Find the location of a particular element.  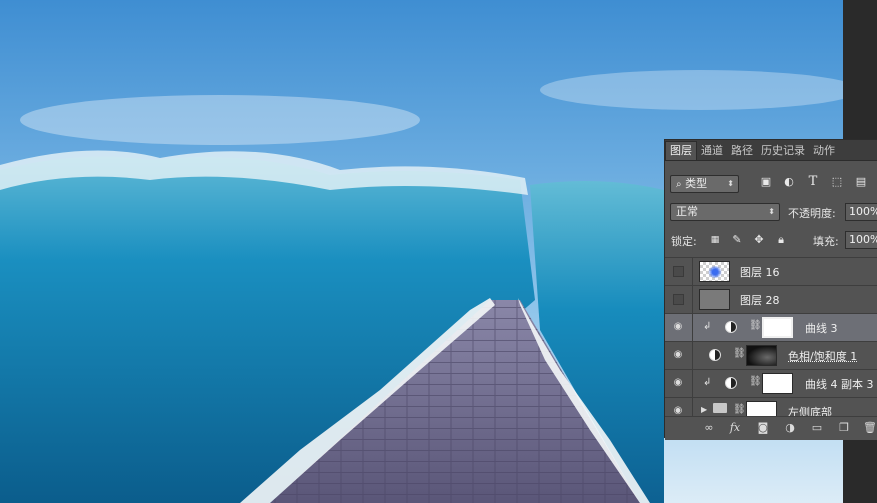

blend-mode-select: 正常 ⬍ is located at coordinates (725, 212).